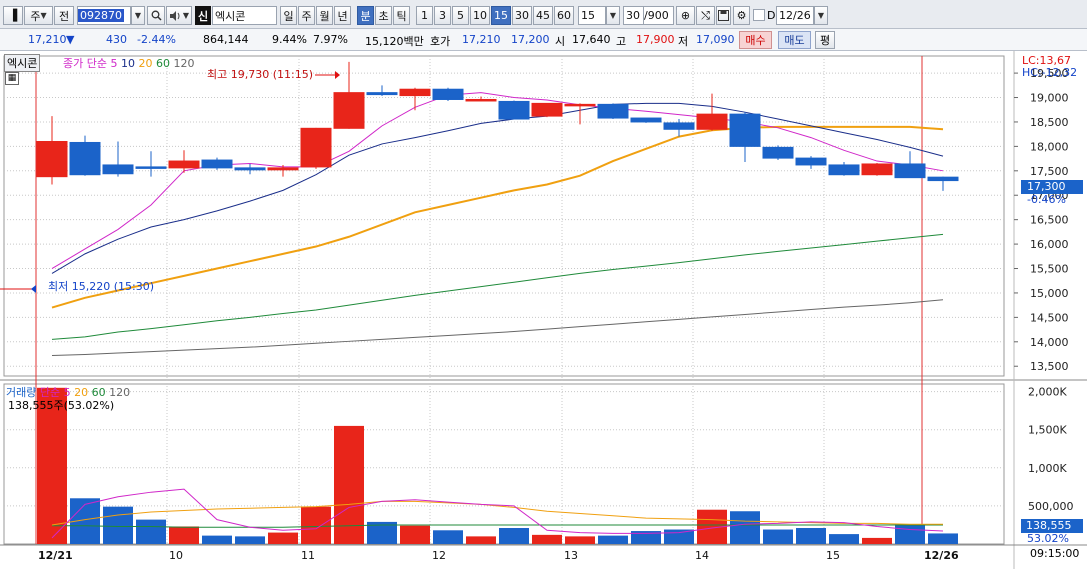 This screenshot has height=569, width=1087. What do you see at coordinates (633, 15) in the screenshot?
I see `count-field: 30` at bounding box center [633, 15].